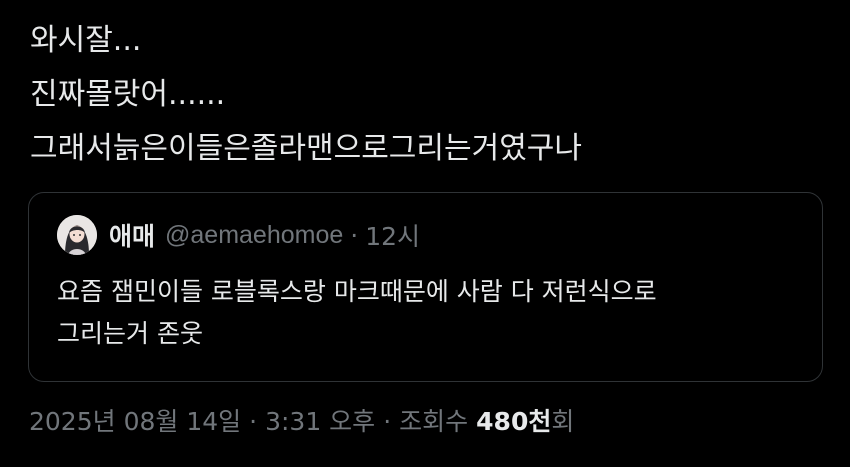  I want to click on views-count: 480천, so click(514, 421).